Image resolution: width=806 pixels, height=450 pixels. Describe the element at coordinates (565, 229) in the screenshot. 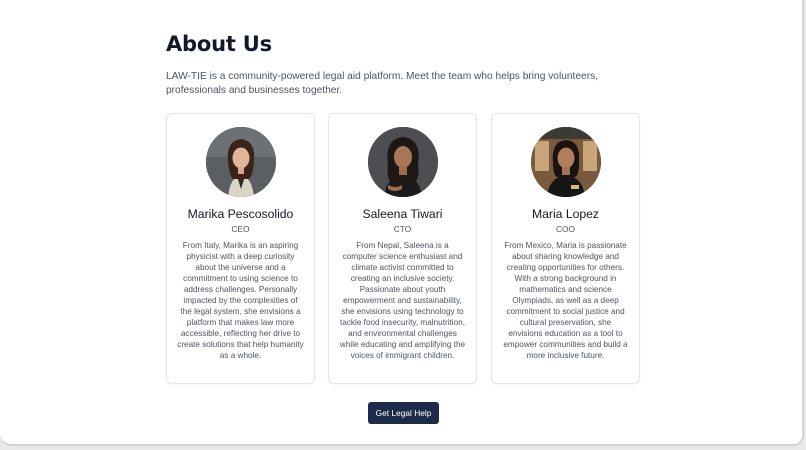

I see `member-role: COO` at that location.